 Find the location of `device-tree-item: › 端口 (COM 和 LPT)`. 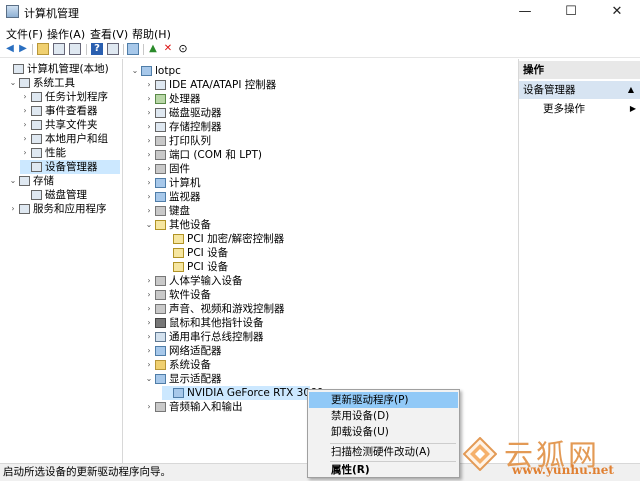

device-tree-item: › 端口 (COM 和 LPT) is located at coordinates (319, 155).